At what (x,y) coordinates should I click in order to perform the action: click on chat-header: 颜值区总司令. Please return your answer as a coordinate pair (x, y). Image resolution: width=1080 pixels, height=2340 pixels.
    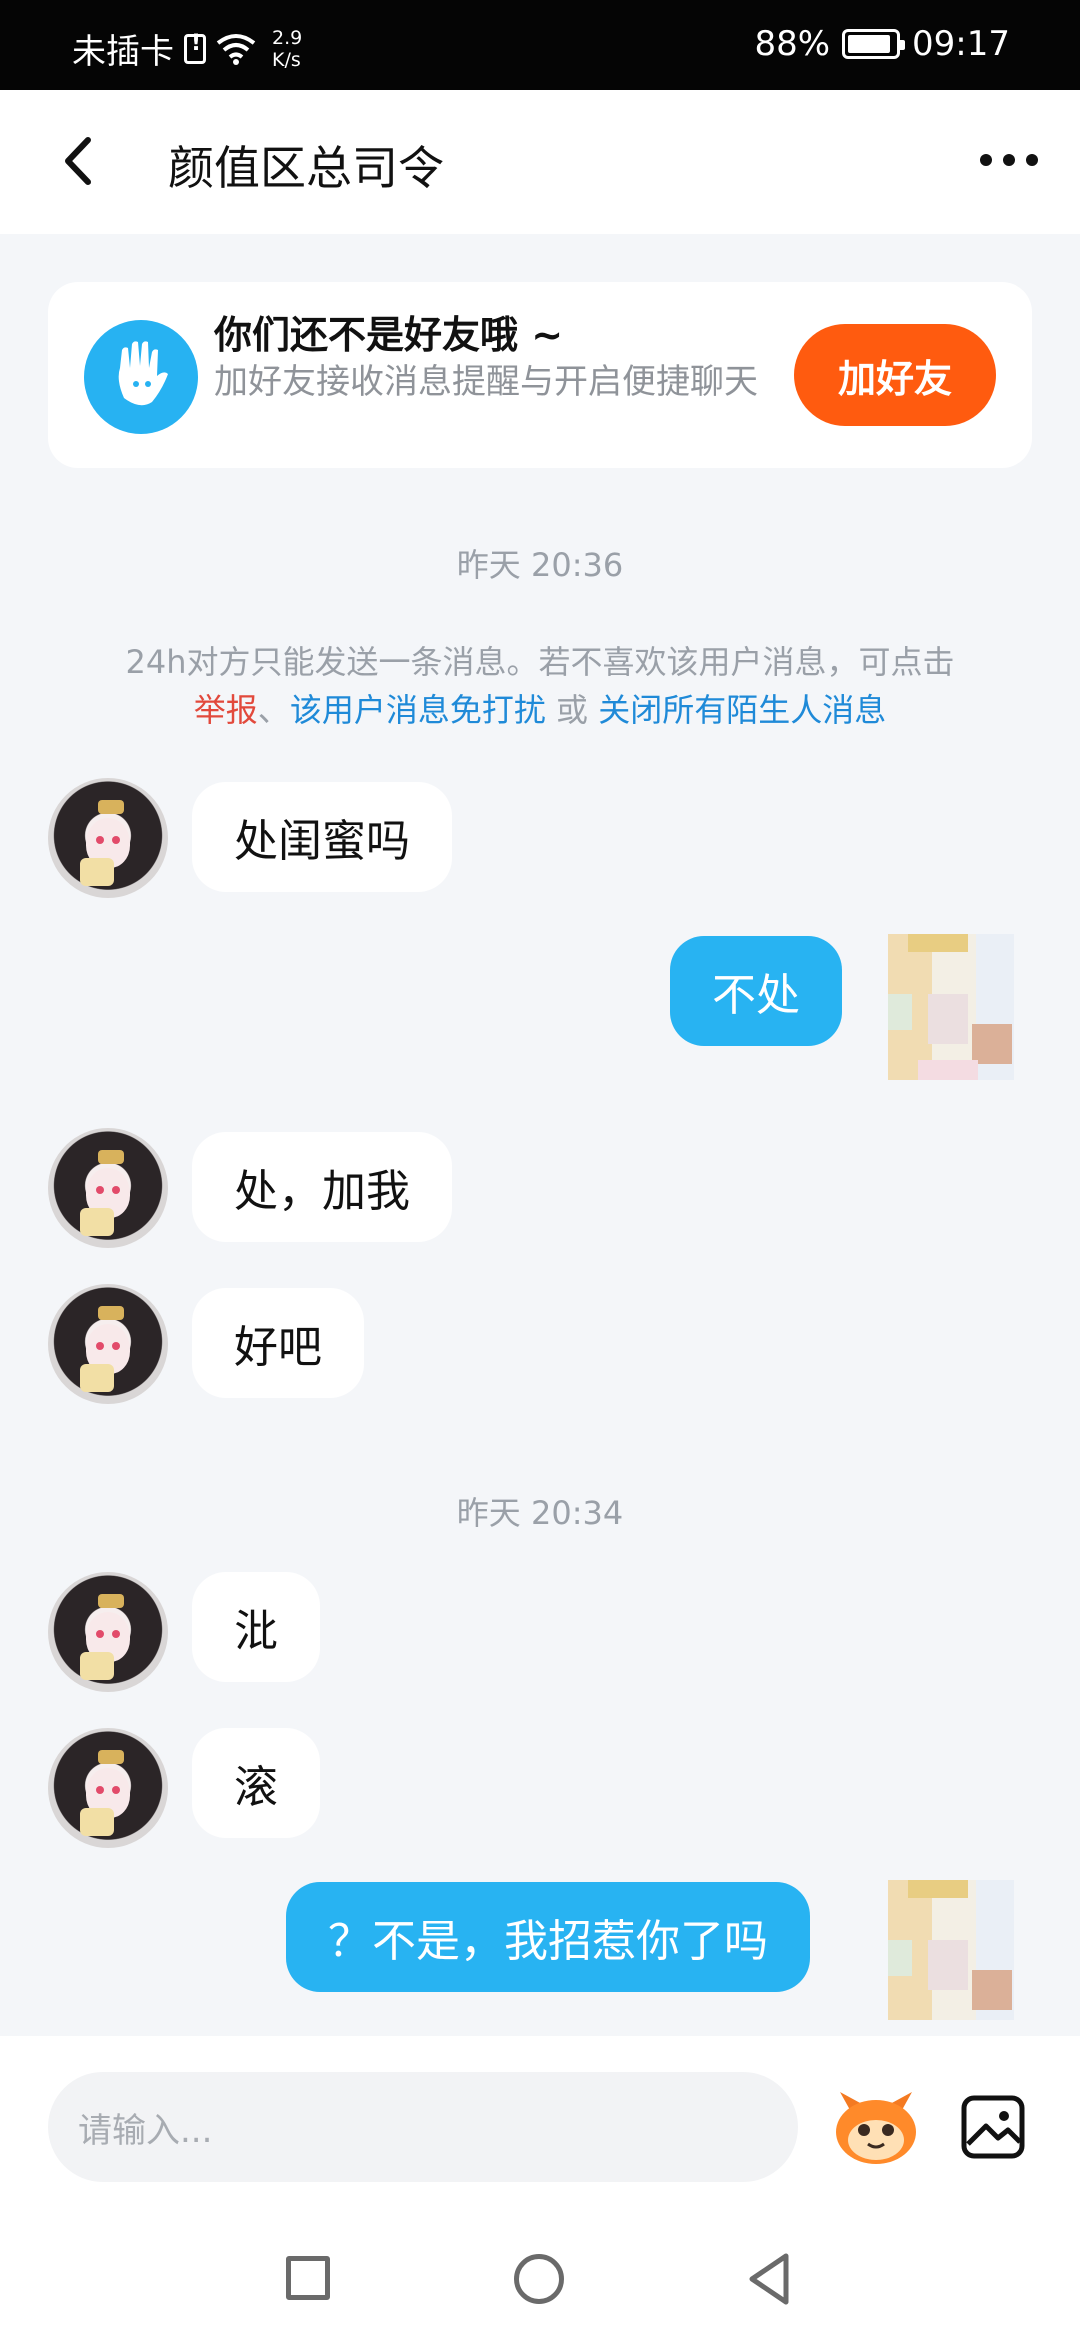
    Looking at the image, I should click on (540, 162).